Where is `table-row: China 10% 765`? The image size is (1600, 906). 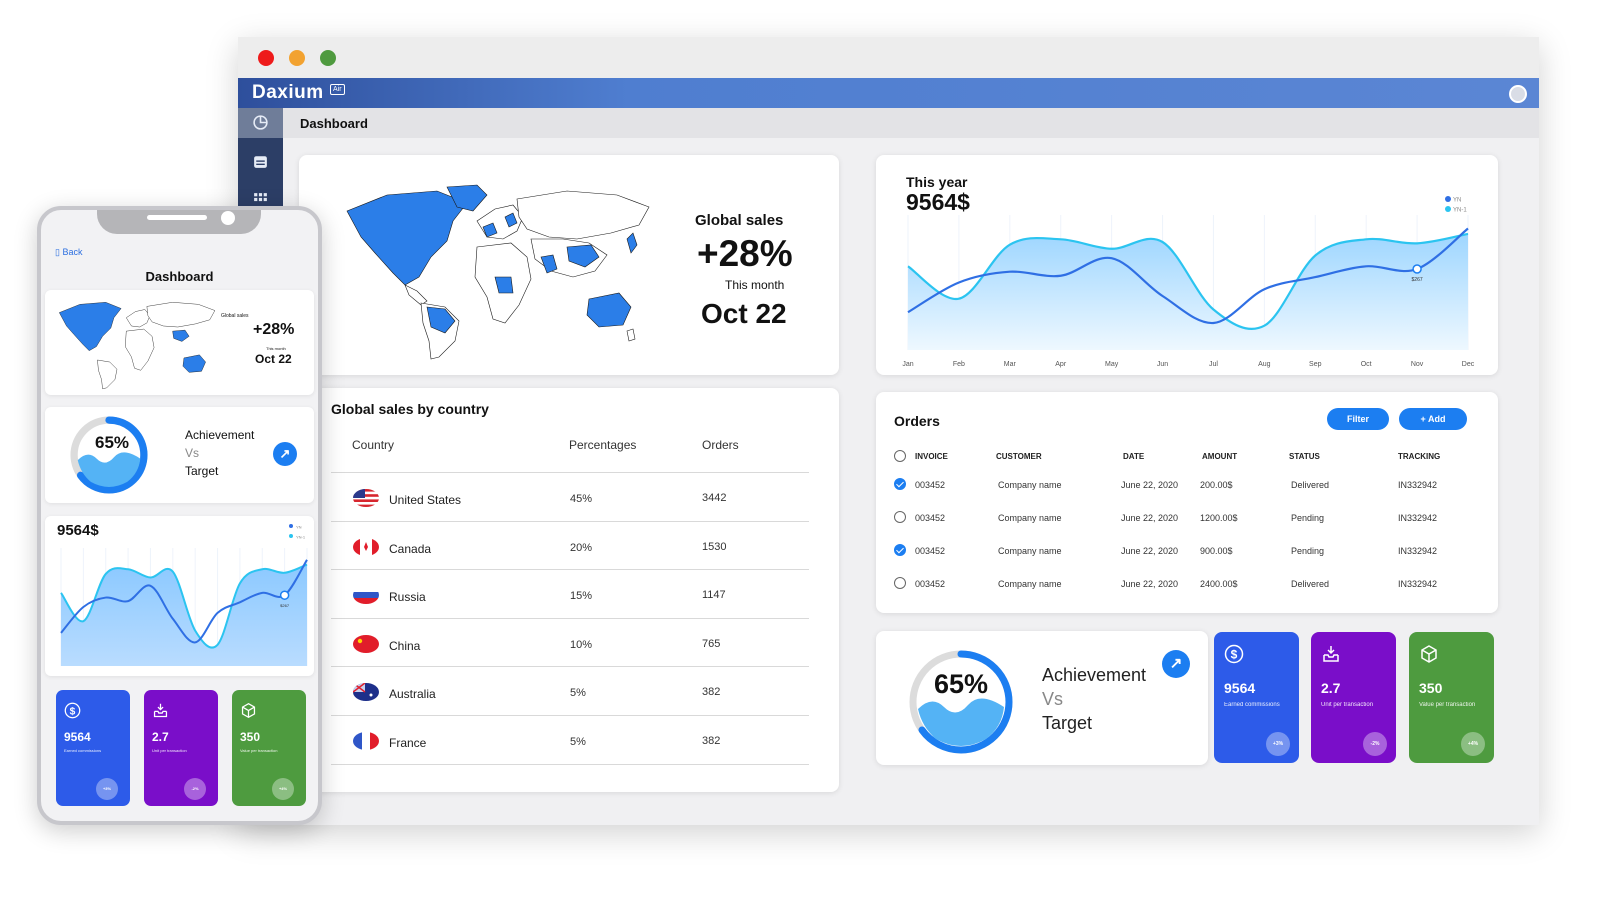
table-row: China 10% 765 is located at coordinates (570, 641).